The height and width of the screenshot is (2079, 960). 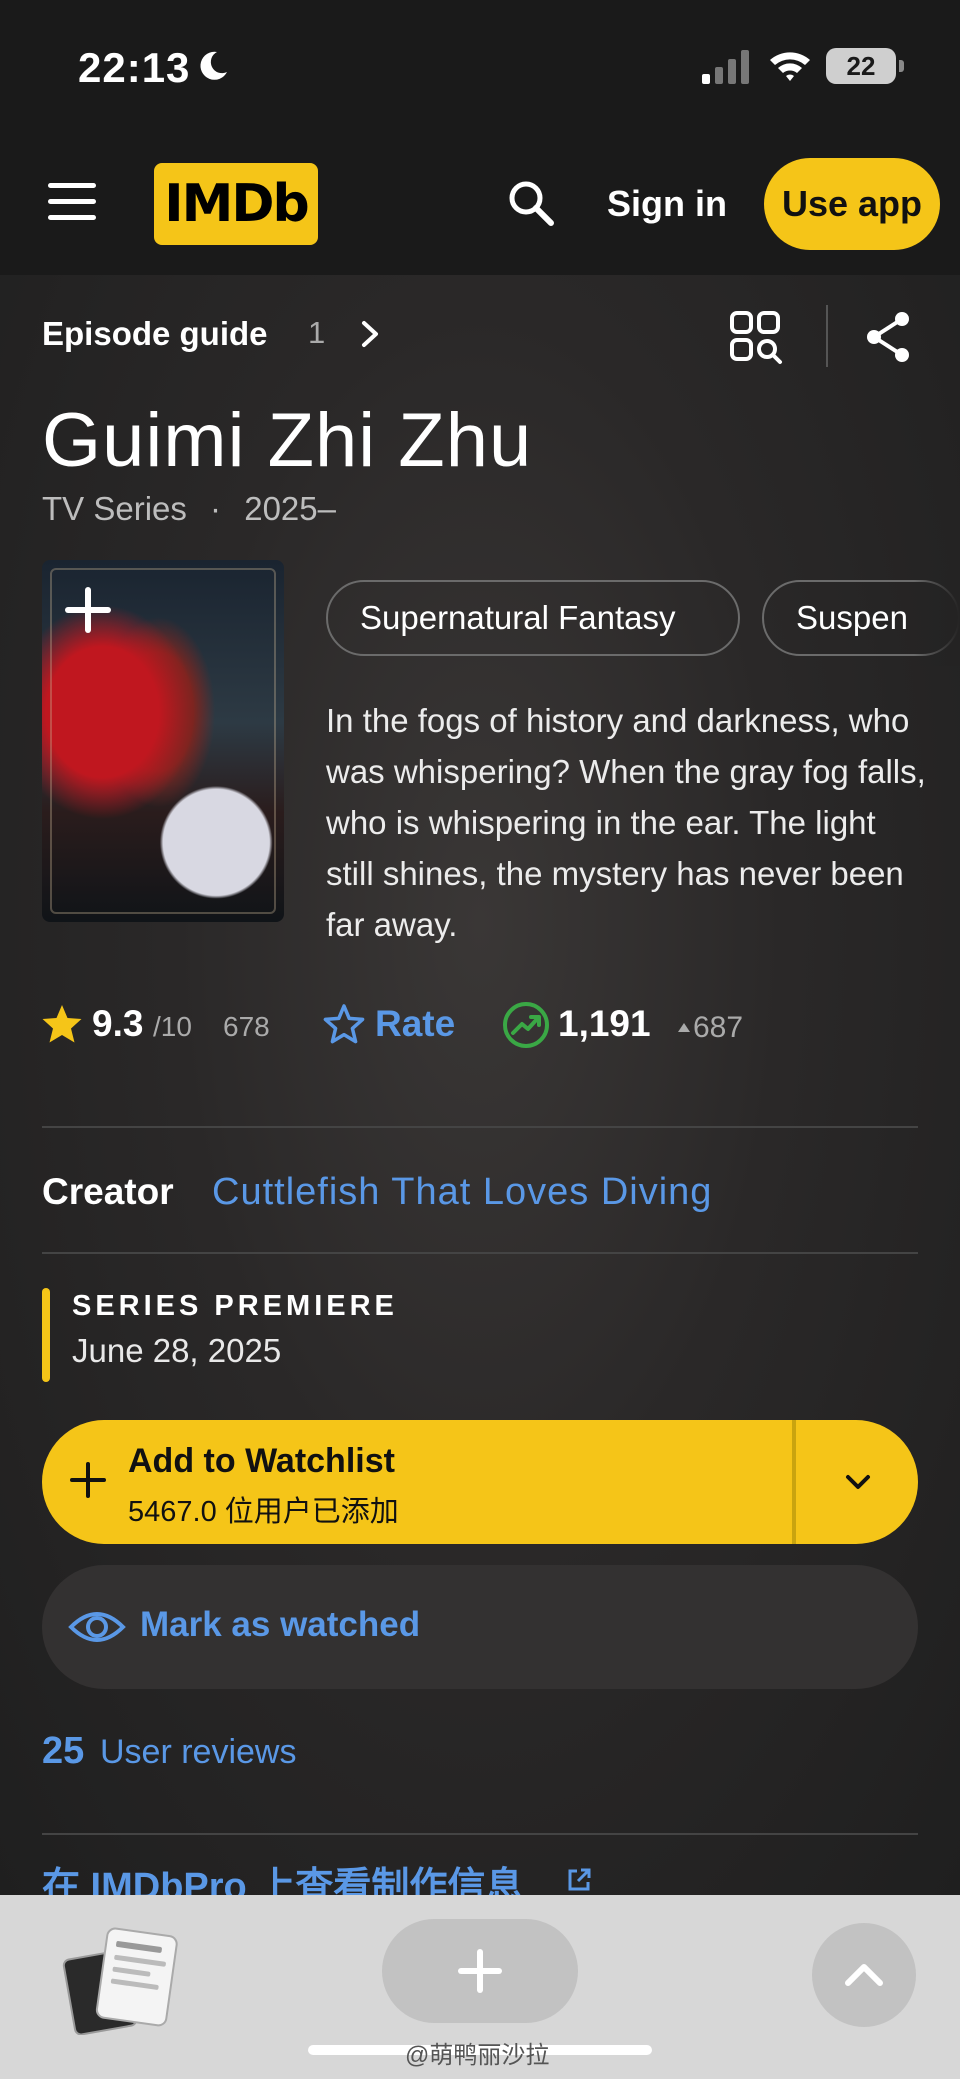 I want to click on trending-up-icon, so click(x=526, y=1025).